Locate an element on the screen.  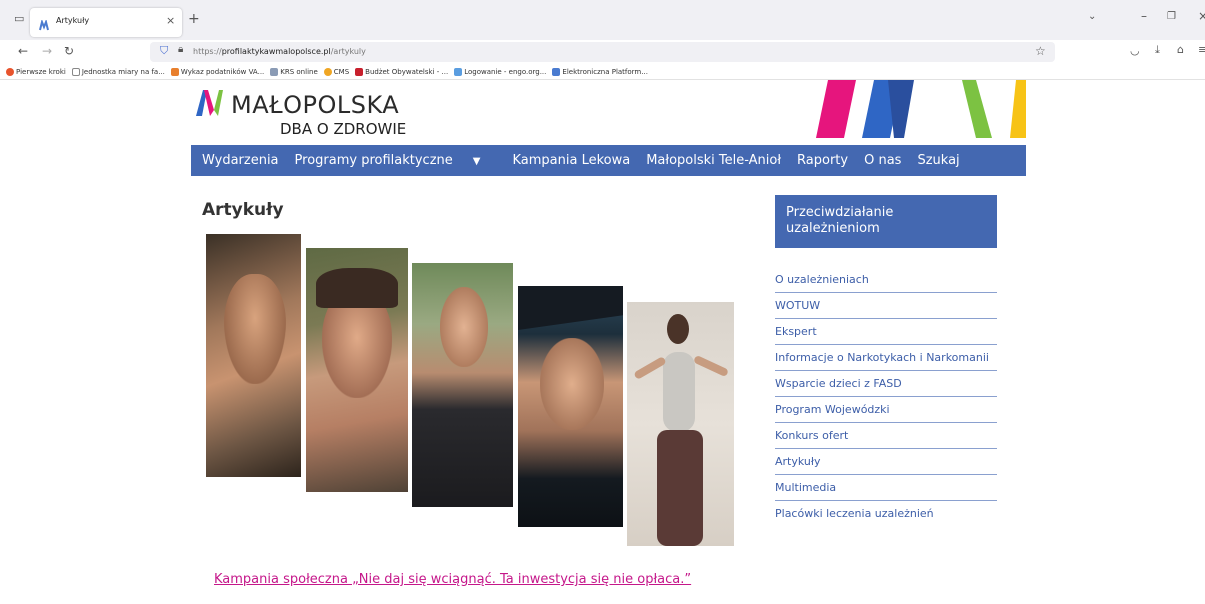
nav-item-o-nas: O nas is located at coordinates (882, 160).